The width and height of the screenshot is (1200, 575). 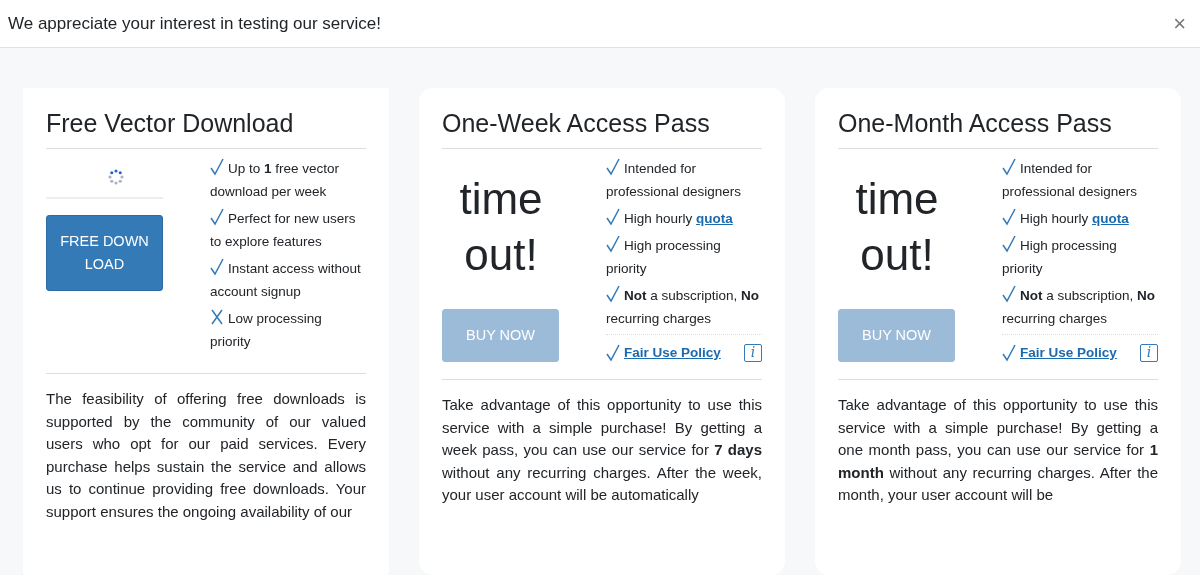 What do you see at coordinates (602, 450) in the screenshot?
I see `description-text: Take advantage of this opportunity to use this service with a simple purchase! By getting a week pass, you can use our service for 7 days without any recurring charges. After the week, your user account will be automatically` at bounding box center [602, 450].